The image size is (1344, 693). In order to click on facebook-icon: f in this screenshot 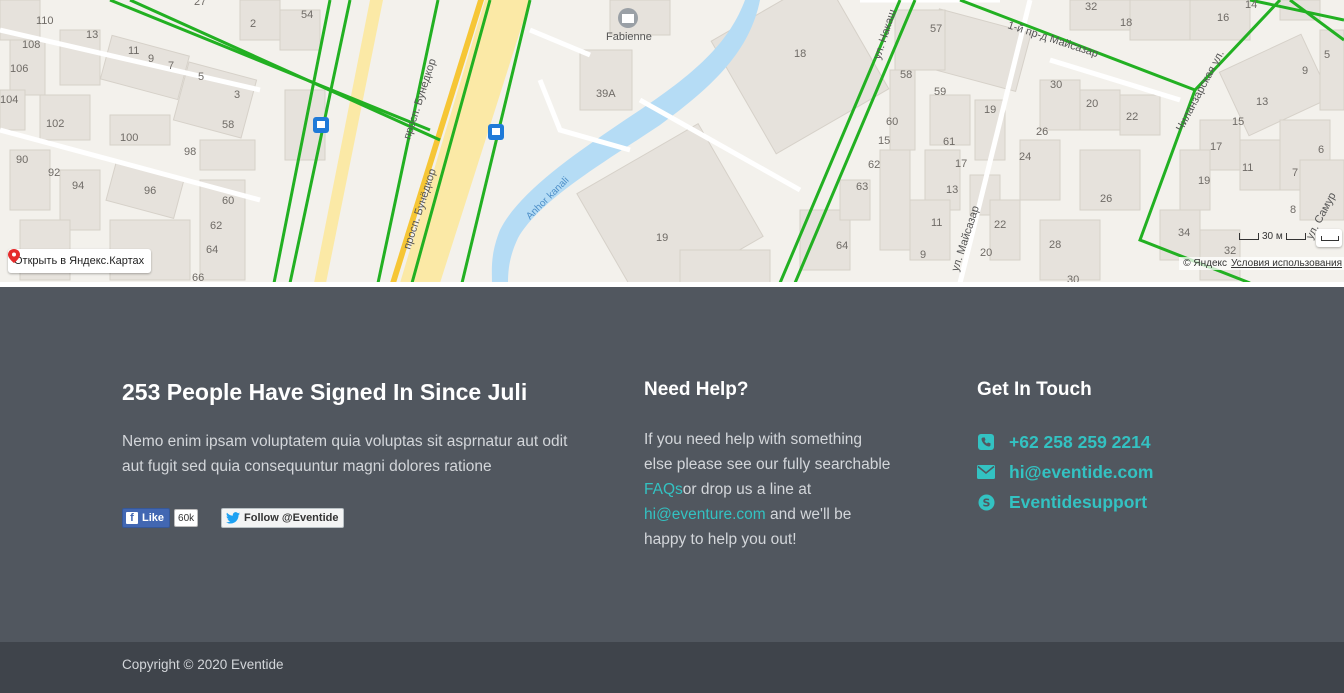, I will do `click(132, 518)`.